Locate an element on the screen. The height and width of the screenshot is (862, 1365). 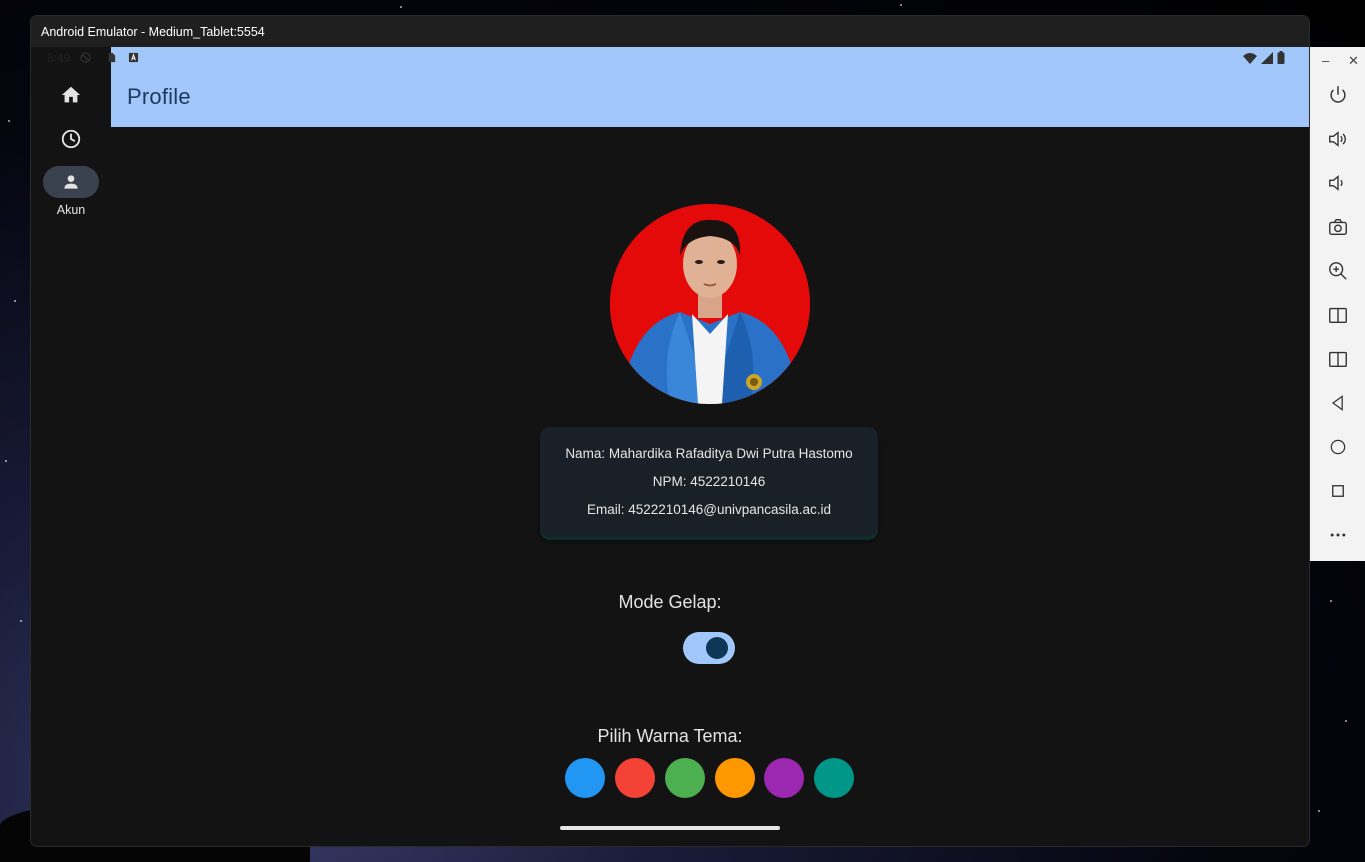
theme-swatch-orange is located at coordinates (735, 778).